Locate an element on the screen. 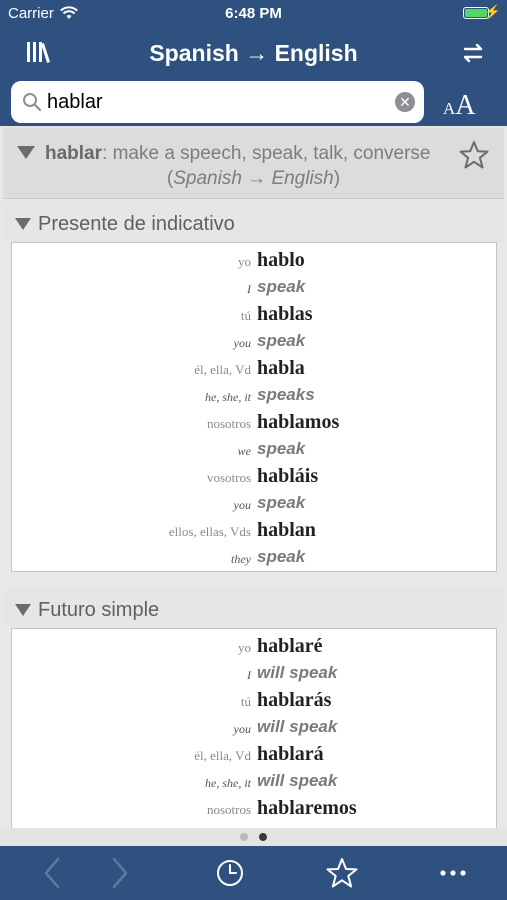 The image size is (507, 900). page-indicator is located at coordinates (253, 837).